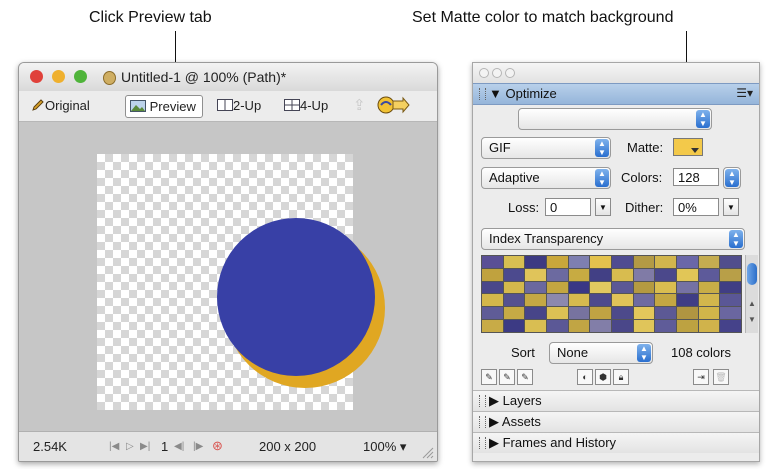 This screenshot has height=469, width=771. What do you see at coordinates (585, 377) in the screenshot?
I see `web-snap-icon: ◐` at bounding box center [585, 377].